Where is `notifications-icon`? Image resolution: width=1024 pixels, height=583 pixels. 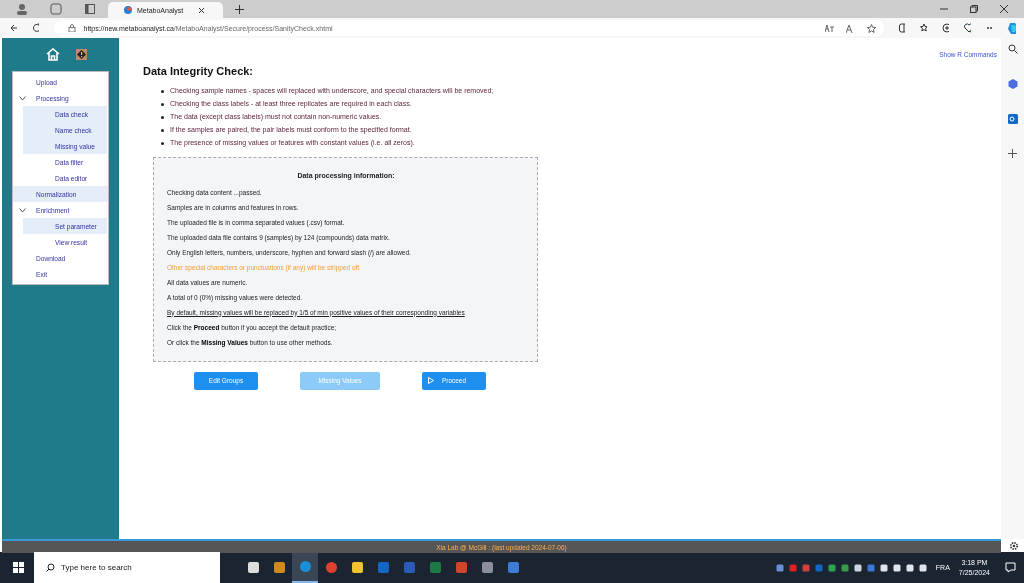 notifications-icon is located at coordinates (1010, 567).